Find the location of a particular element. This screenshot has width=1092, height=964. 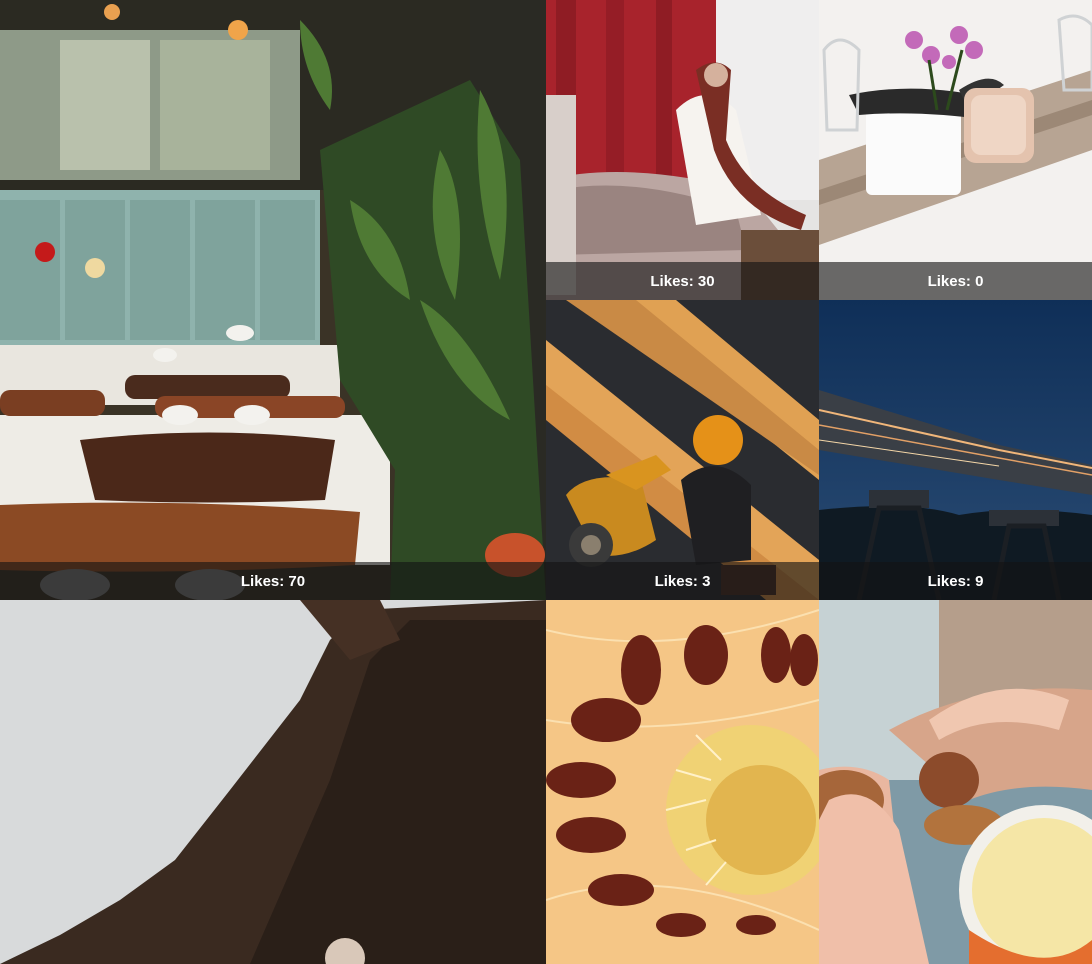

photo-tile-scooter: Likes3 is located at coordinates (682, 450).